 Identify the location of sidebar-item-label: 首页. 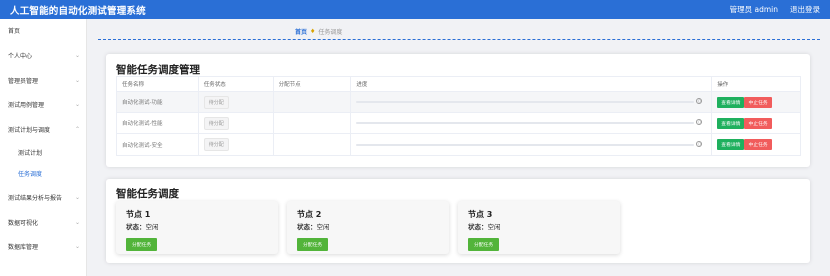
(14, 31).